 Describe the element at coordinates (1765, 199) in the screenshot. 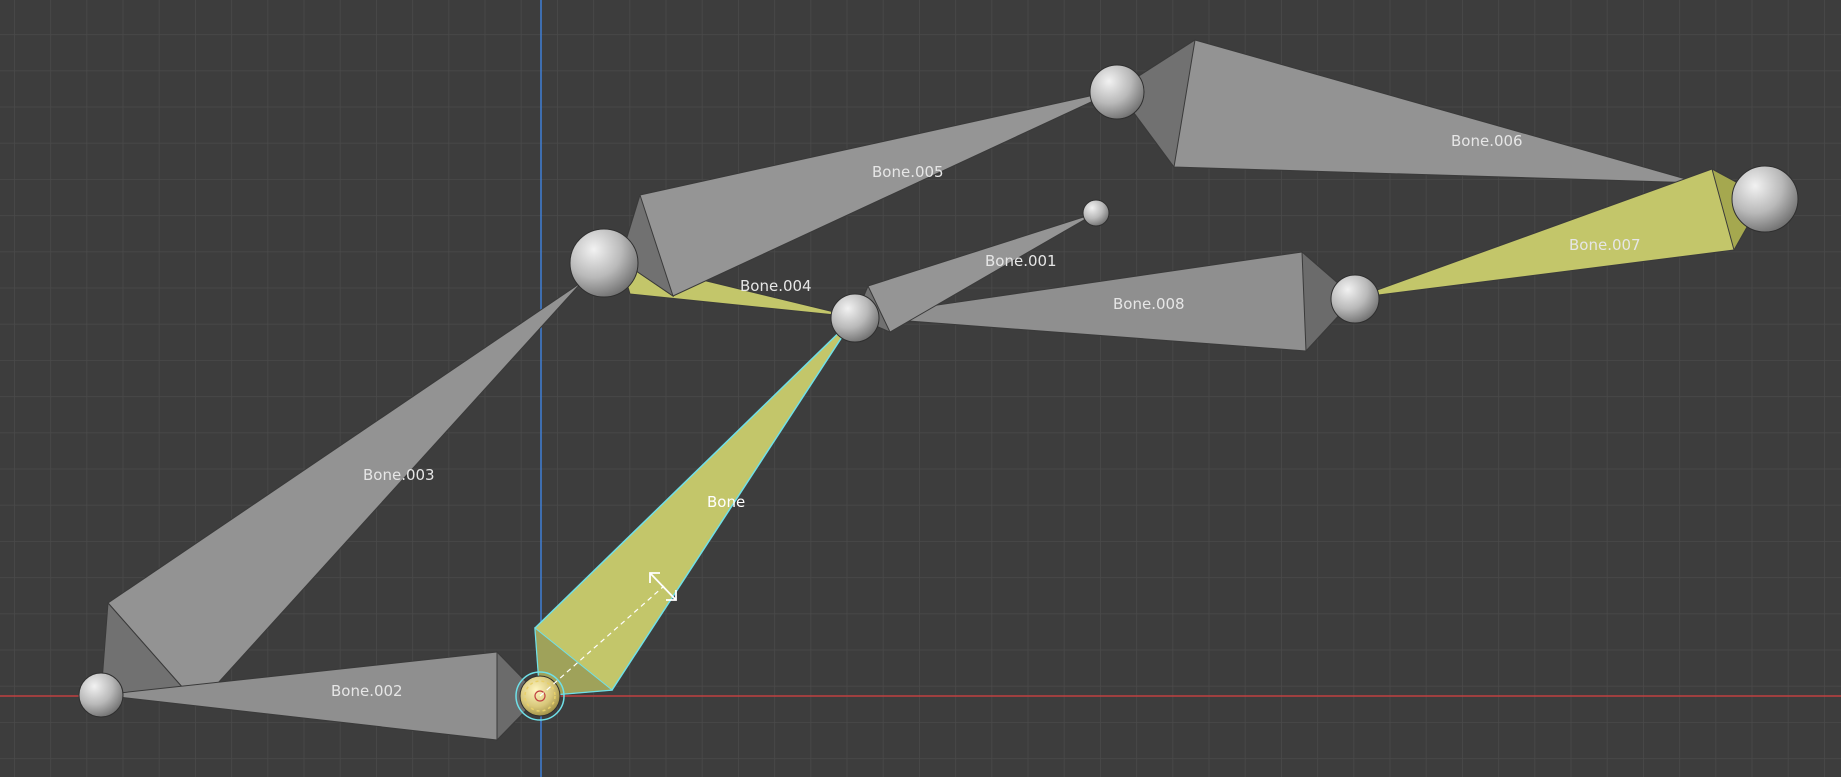

I see `joint-bone-007-tail` at that location.